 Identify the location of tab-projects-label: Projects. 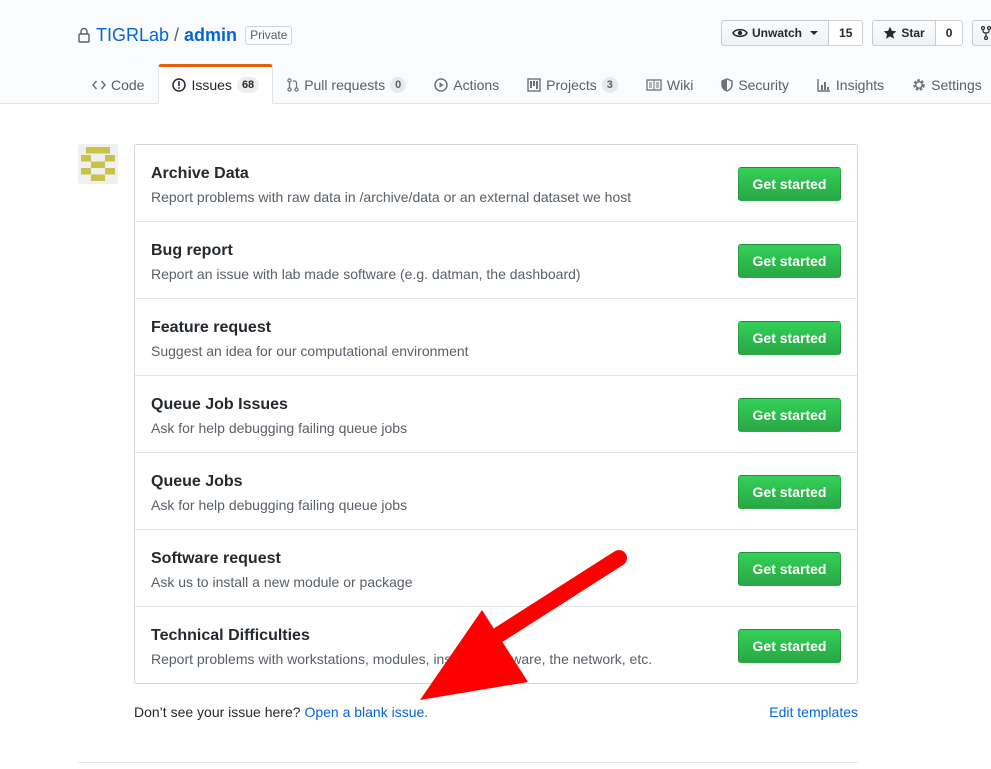
(571, 84).